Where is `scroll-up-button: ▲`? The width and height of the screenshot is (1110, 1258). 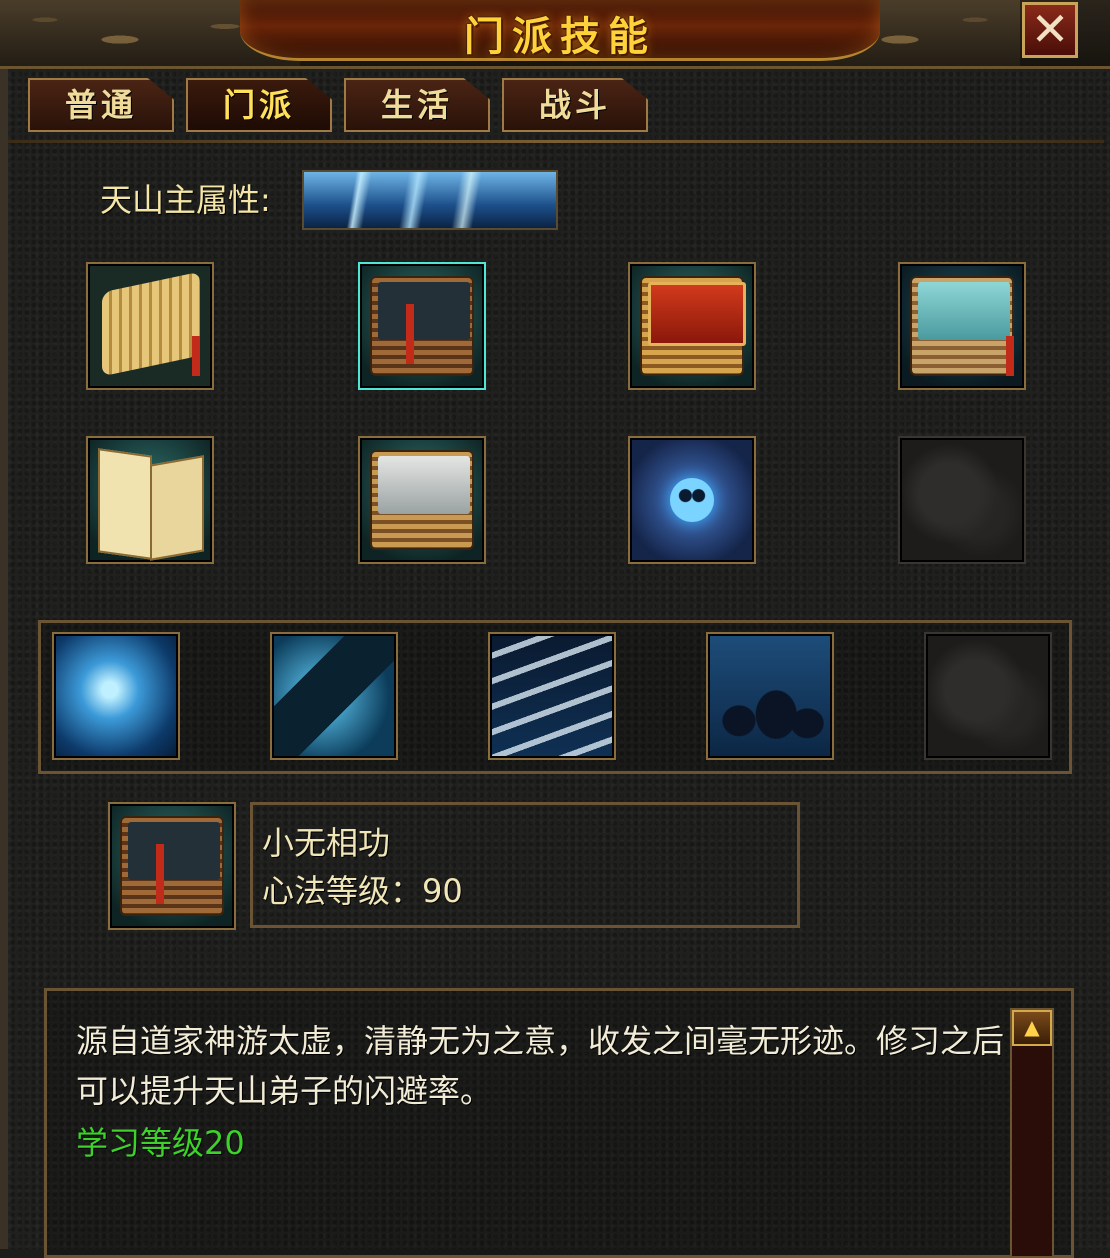 scroll-up-button: ▲ is located at coordinates (1032, 1028).